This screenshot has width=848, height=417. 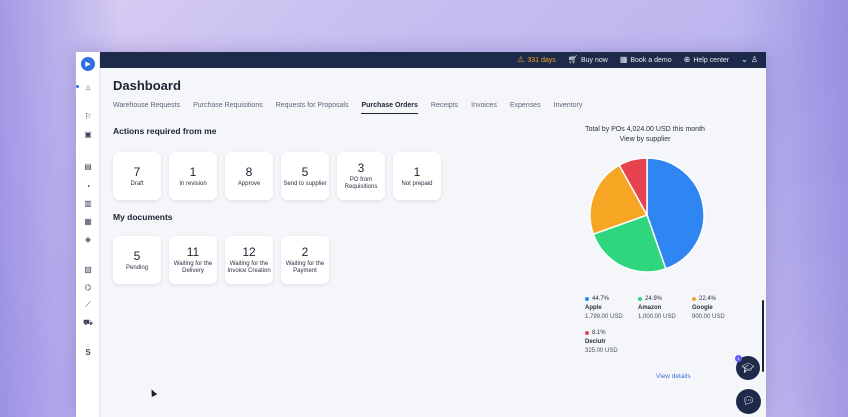 I want to click on card-label: Pending, so click(x=137, y=267).